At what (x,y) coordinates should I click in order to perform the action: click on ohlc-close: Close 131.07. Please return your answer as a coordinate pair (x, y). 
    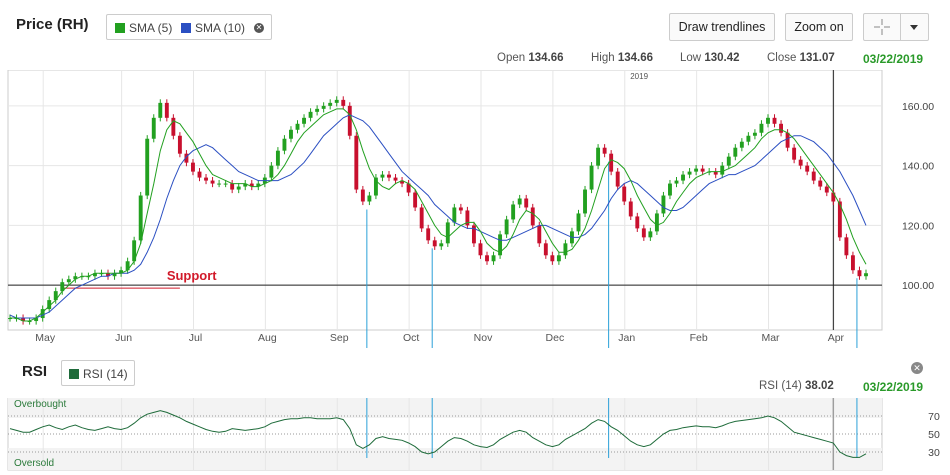
    Looking at the image, I should click on (801, 58).